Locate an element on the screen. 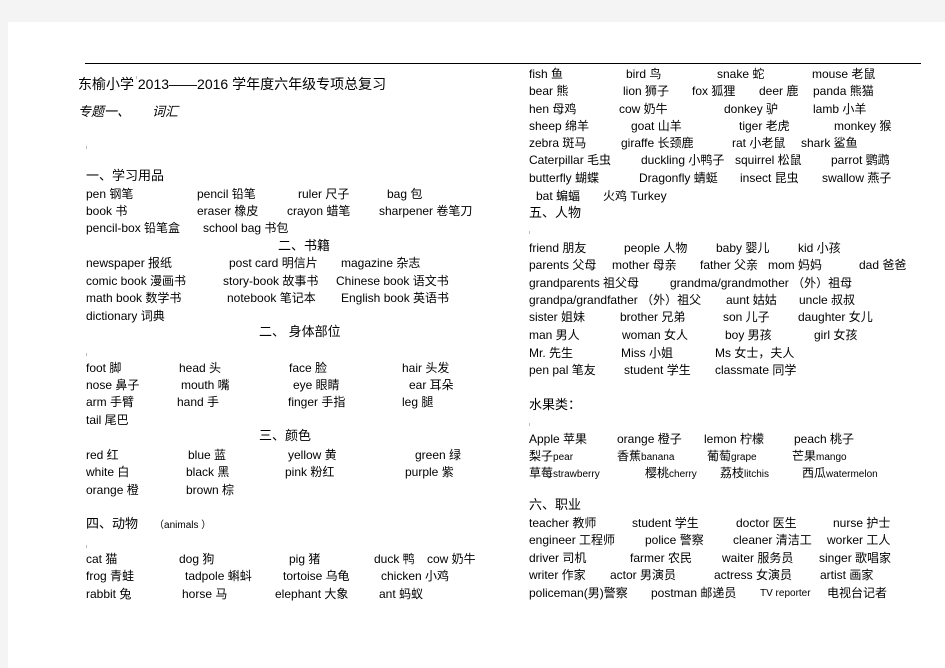 Image resolution: width=945 pixels, height=668 pixels. word-item: lamb 小羊 is located at coordinates (840, 109).